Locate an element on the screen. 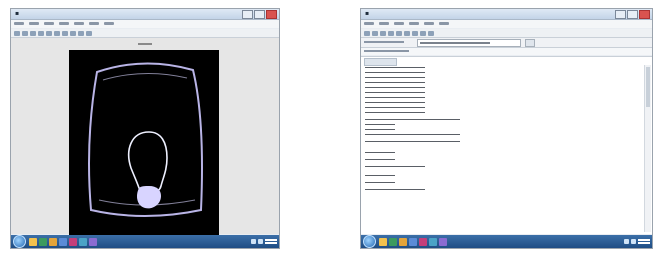 The height and width of the screenshot is (257, 662). help-icon is located at coordinates (431, 33).